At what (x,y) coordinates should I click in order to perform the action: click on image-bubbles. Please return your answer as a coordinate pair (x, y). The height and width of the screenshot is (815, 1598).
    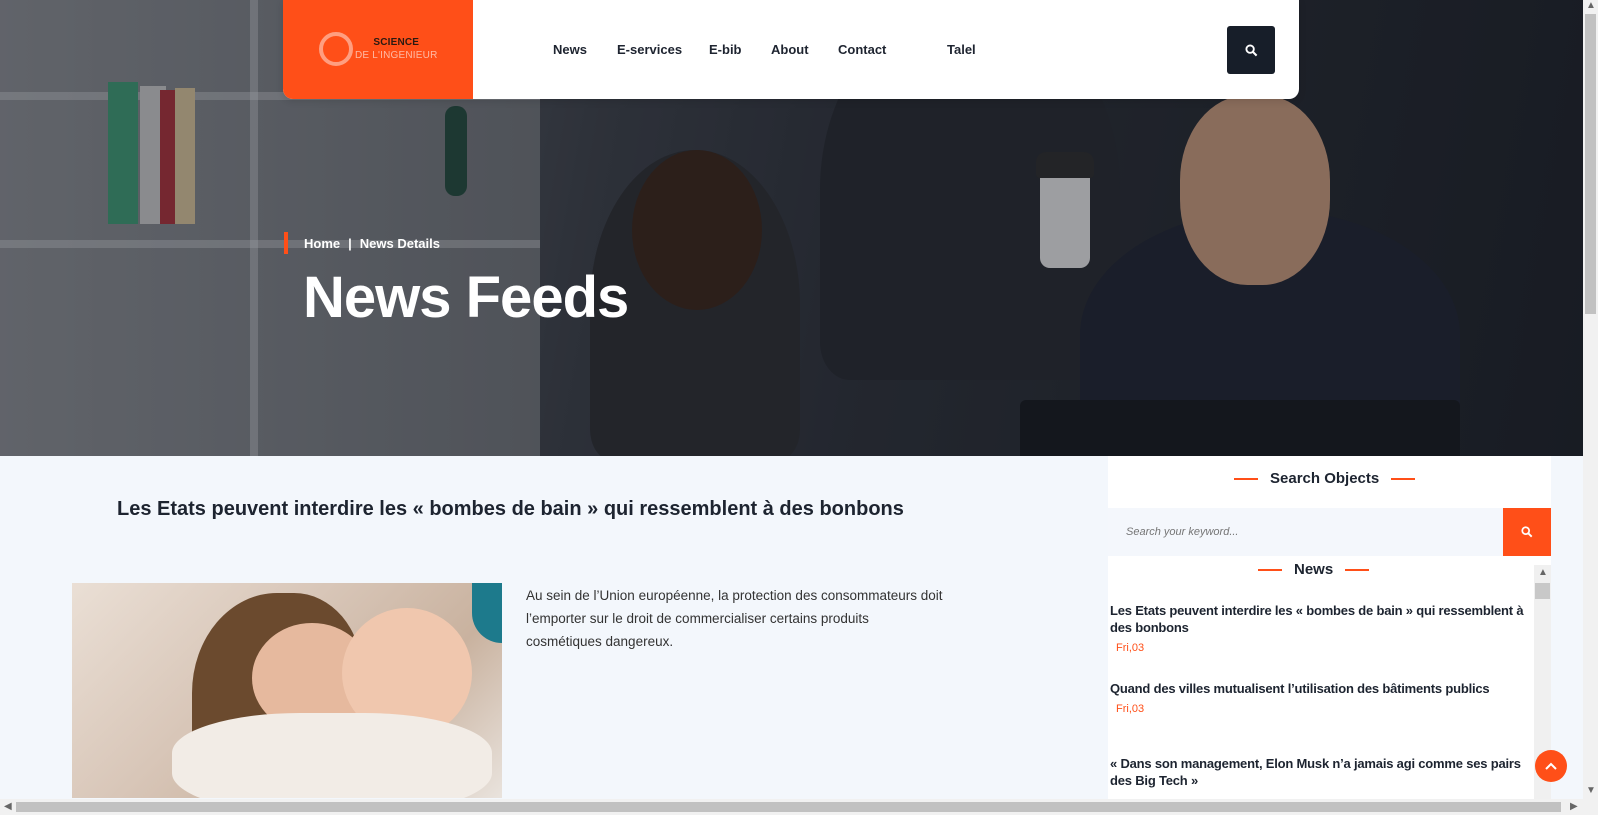
    Looking at the image, I should click on (332, 755).